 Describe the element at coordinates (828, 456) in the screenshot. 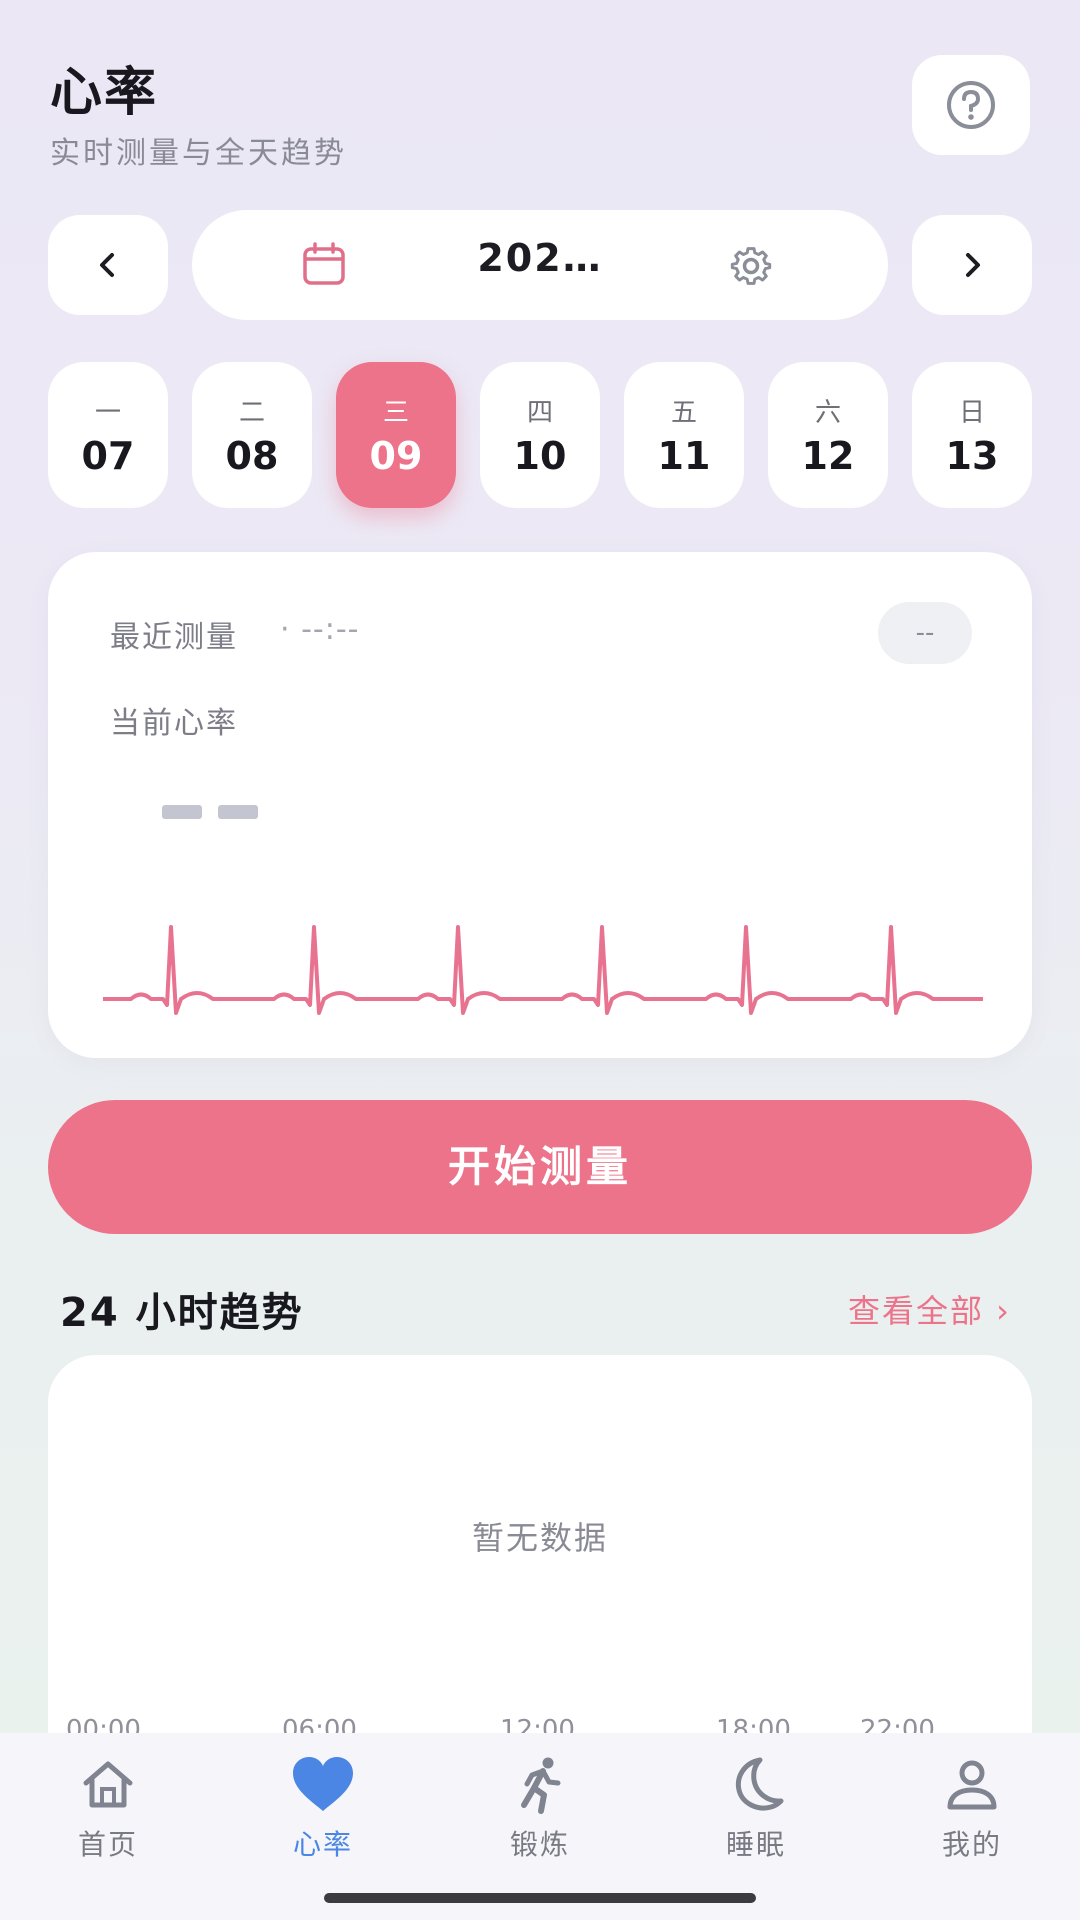

I see `date-number: 12` at that location.